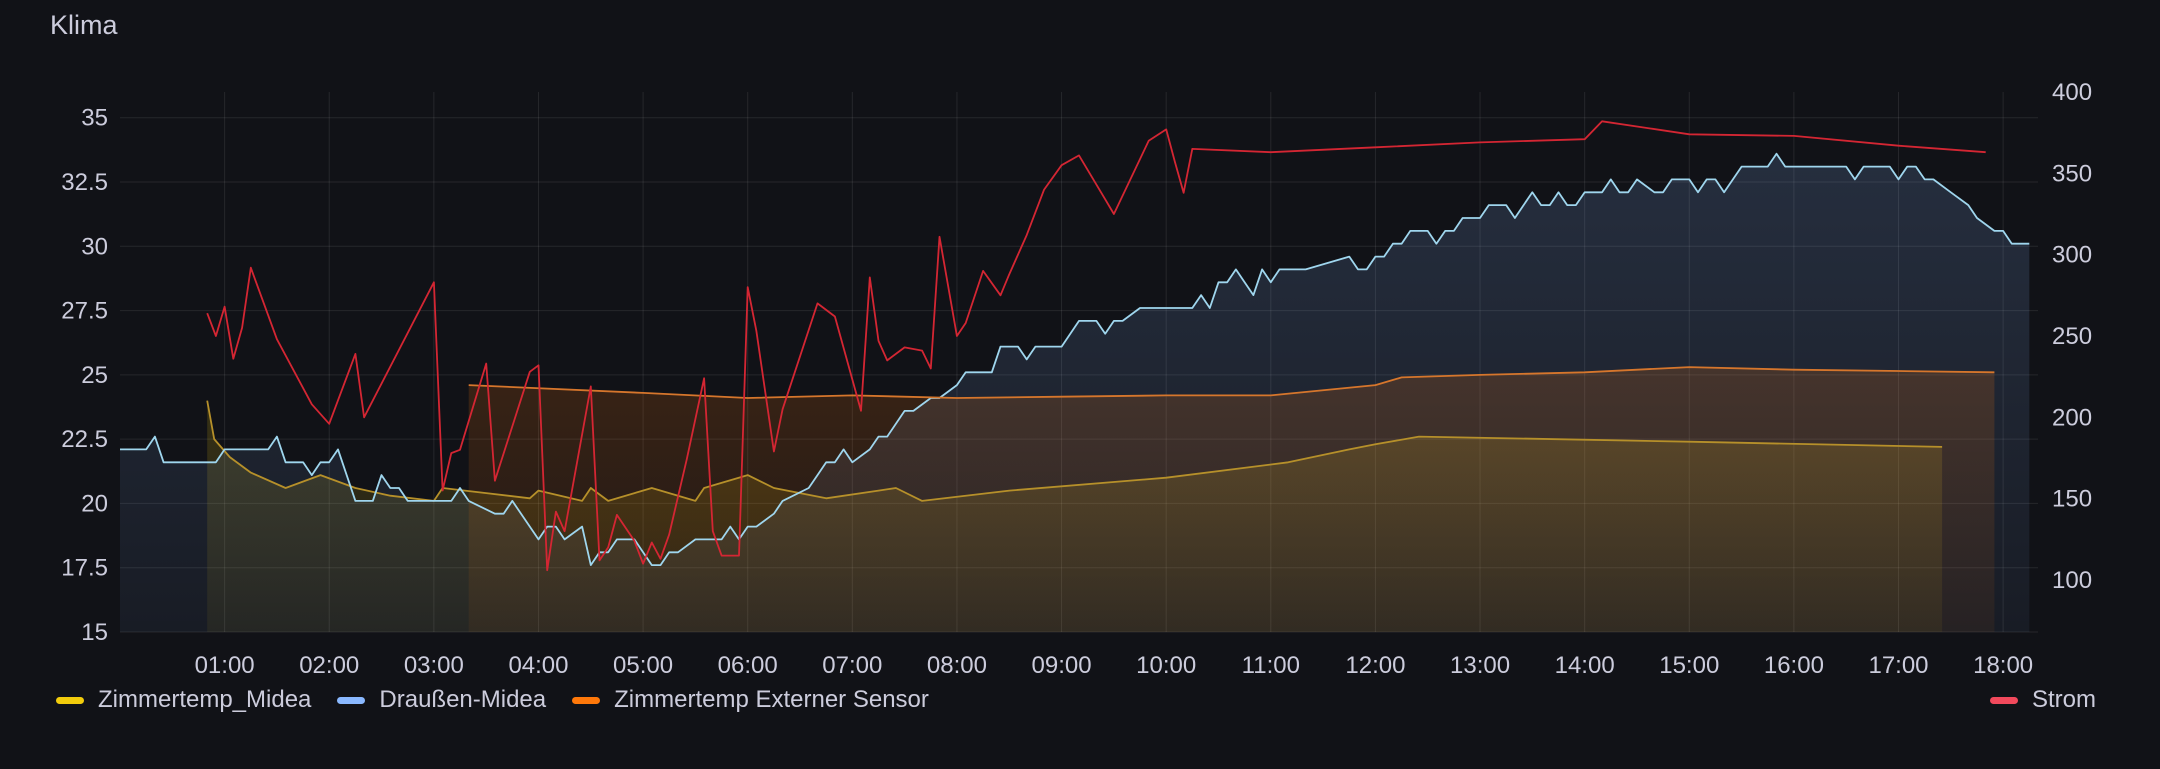  I want to click on legend-item: Draußen-Midea, so click(441, 700).